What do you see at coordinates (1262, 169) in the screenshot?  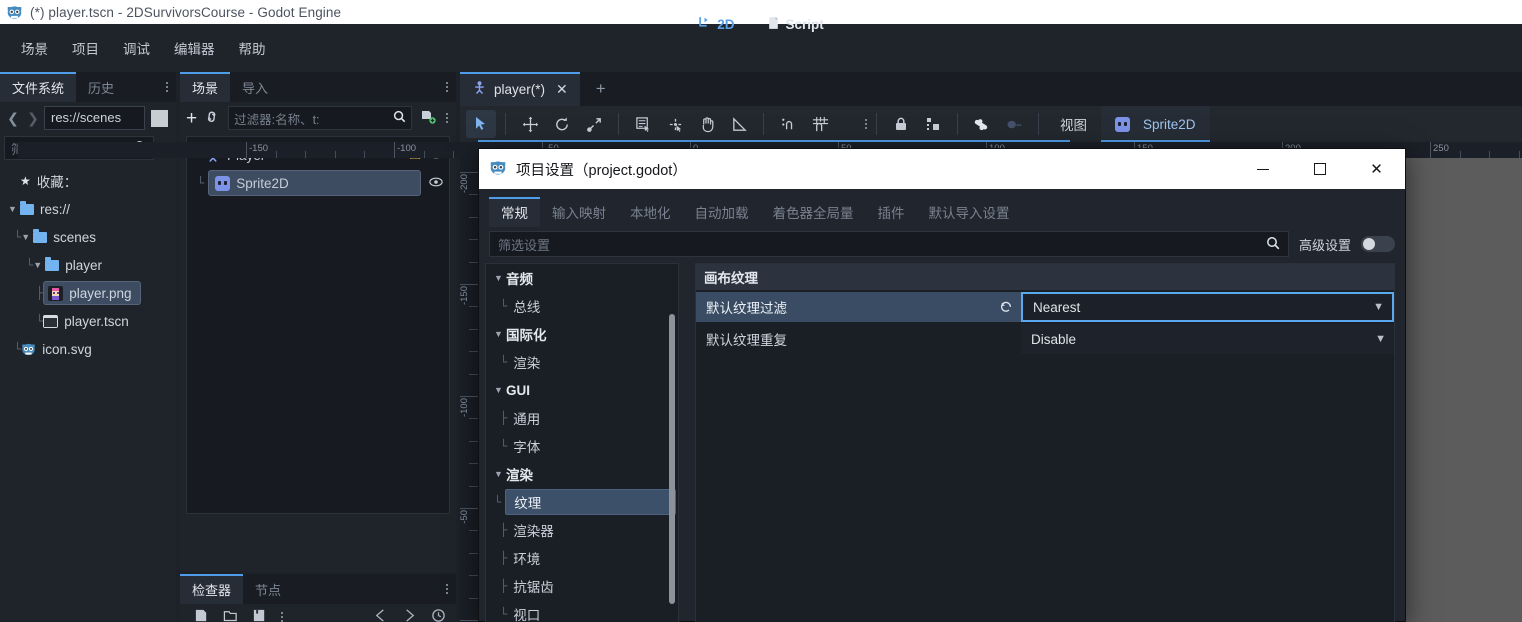 I see `minimize-button` at bounding box center [1262, 169].